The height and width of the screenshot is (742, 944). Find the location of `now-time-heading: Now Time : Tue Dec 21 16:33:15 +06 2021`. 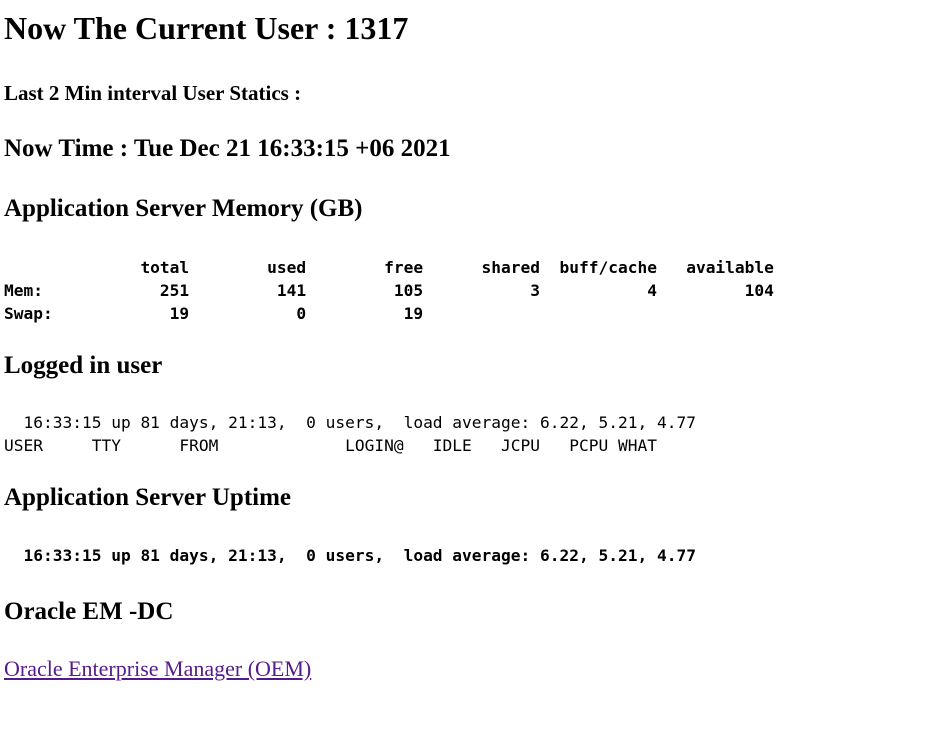

now-time-heading: Now Time : Tue Dec 21 16:33:15 +06 2021 is located at coordinates (227, 148).